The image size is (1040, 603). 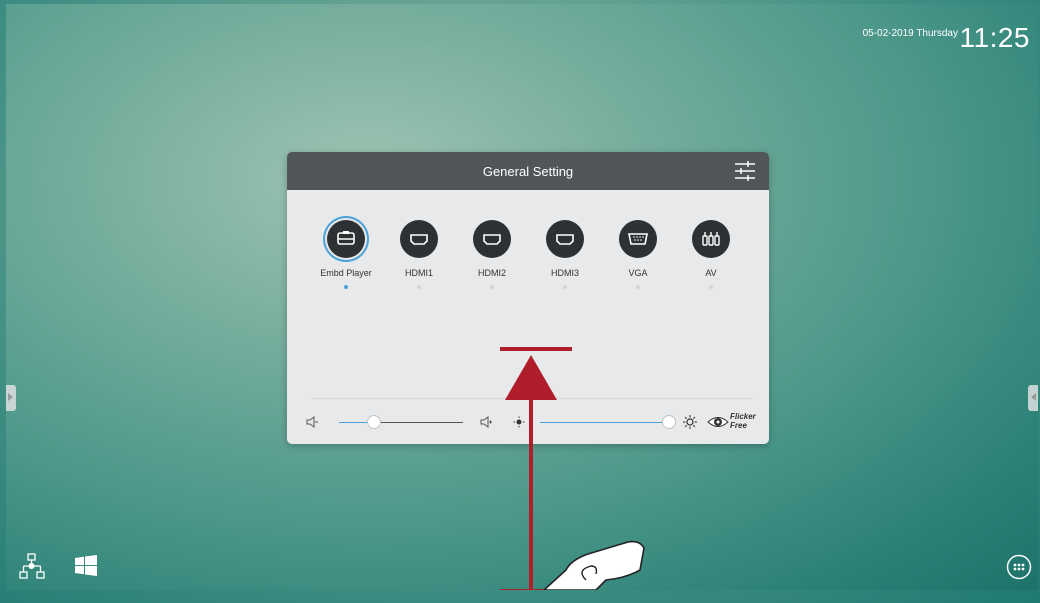 I want to click on date-label: 05-02-2019 Thursday, so click(x=910, y=33).